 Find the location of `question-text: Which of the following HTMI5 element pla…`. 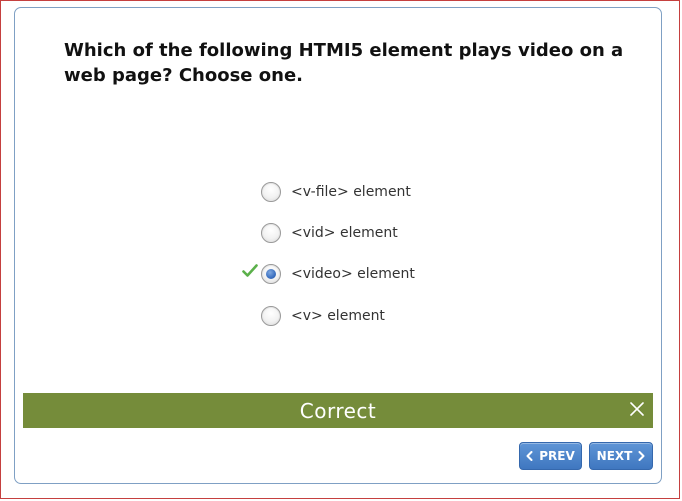

question-text: Which of the following HTMI5 element pla… is located at coordinates (344, 63).